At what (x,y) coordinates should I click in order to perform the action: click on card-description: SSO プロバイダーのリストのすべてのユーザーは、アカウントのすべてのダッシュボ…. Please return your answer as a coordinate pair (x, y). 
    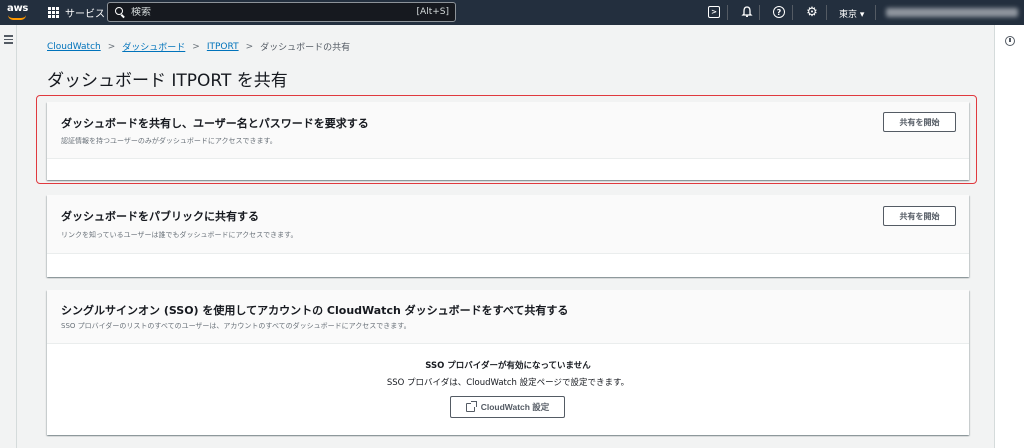
    Looking at the image, I should click on (236, 326).